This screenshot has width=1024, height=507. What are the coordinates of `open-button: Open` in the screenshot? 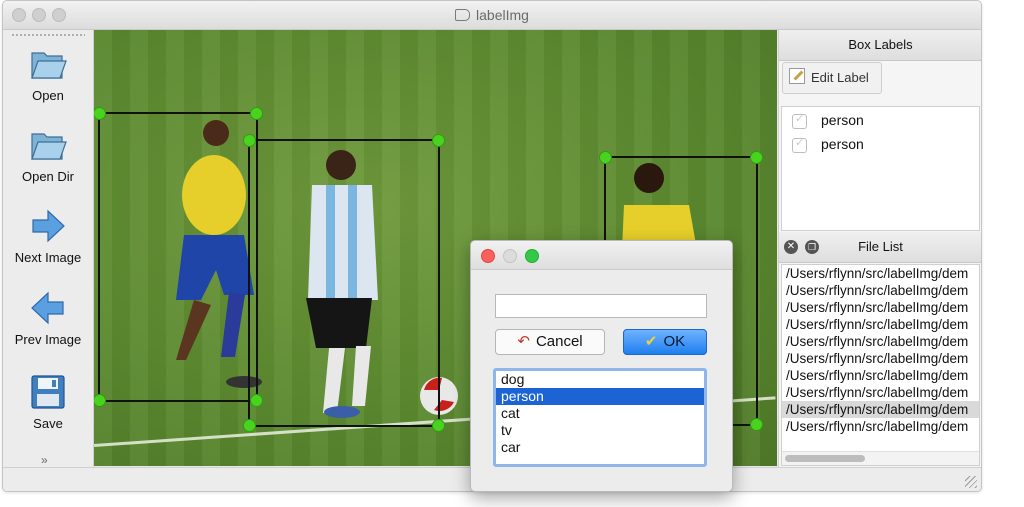 It's located at (48, 73).